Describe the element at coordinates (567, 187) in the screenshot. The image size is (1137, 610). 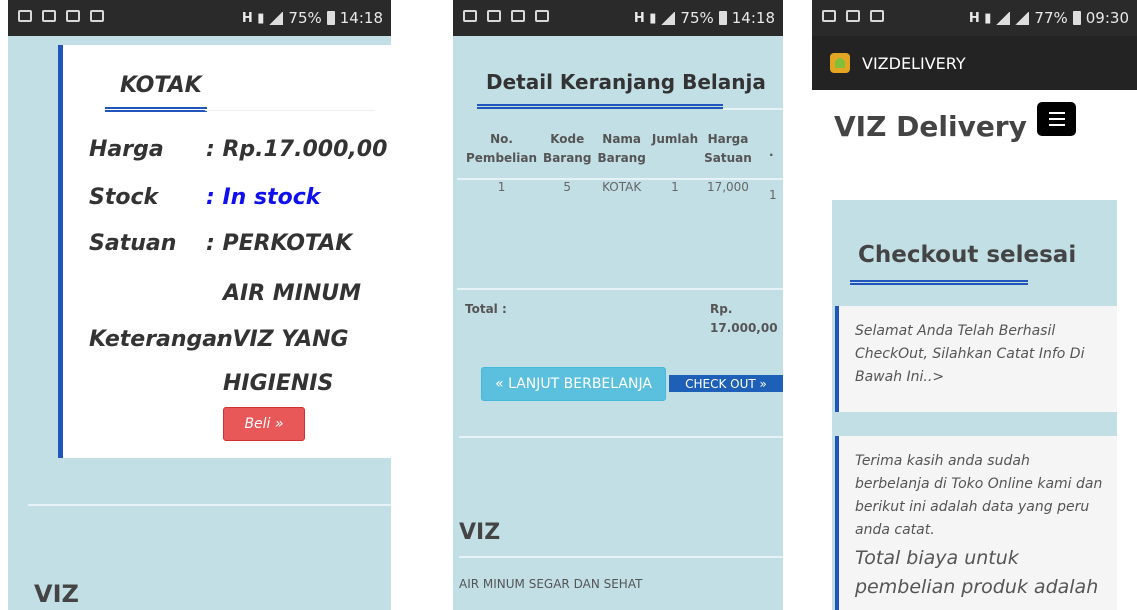
I see `cell-item-code: 5` at that location.